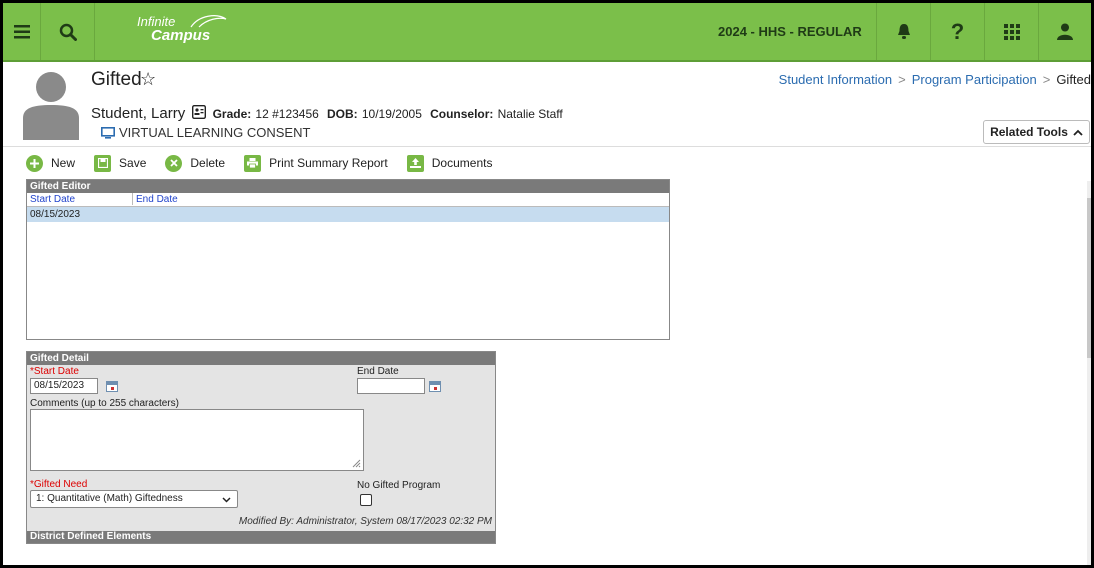 Image resolution: width=1094 pixels, height=568 pixels. I want to click on top-navigation-bar: Infinite Campus 2024 - HHS - REGULAR ?, so click(547, 32).